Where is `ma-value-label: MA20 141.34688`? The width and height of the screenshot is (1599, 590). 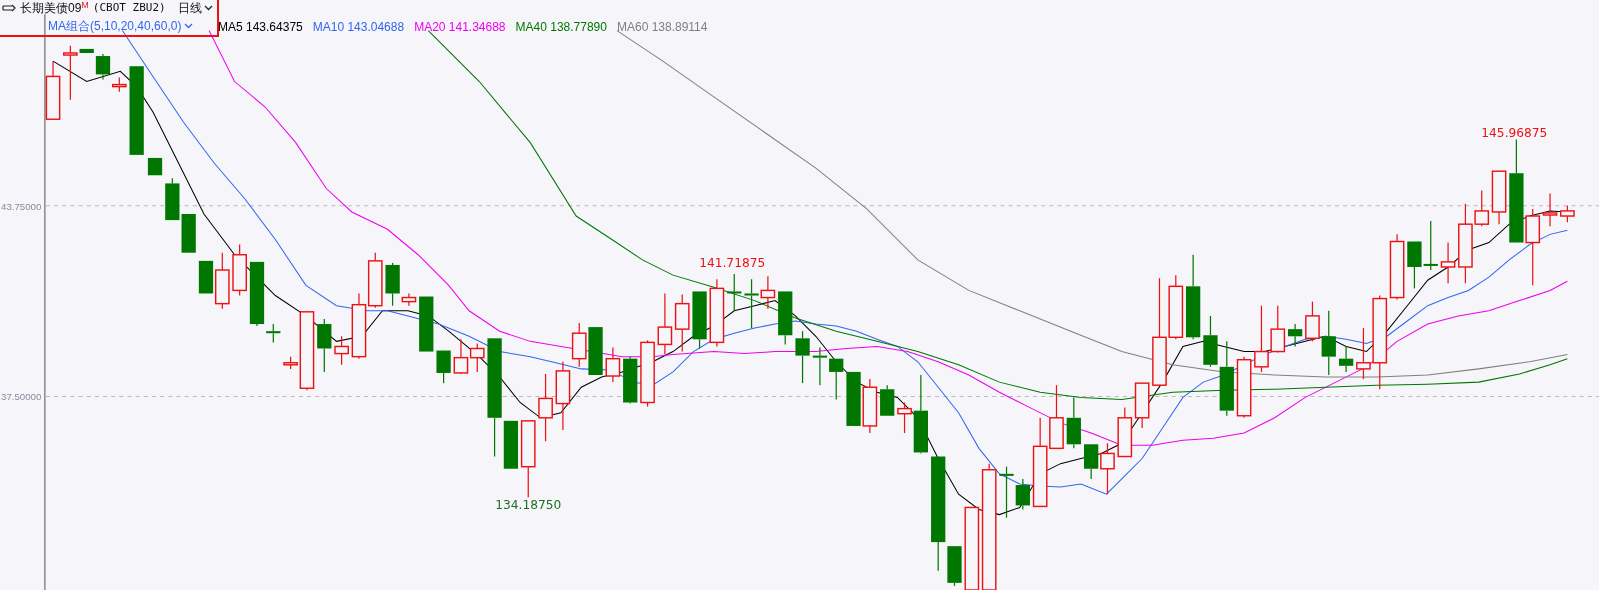
ma-value-label: MA20 141.34688 is located at coordinates (460, 27).